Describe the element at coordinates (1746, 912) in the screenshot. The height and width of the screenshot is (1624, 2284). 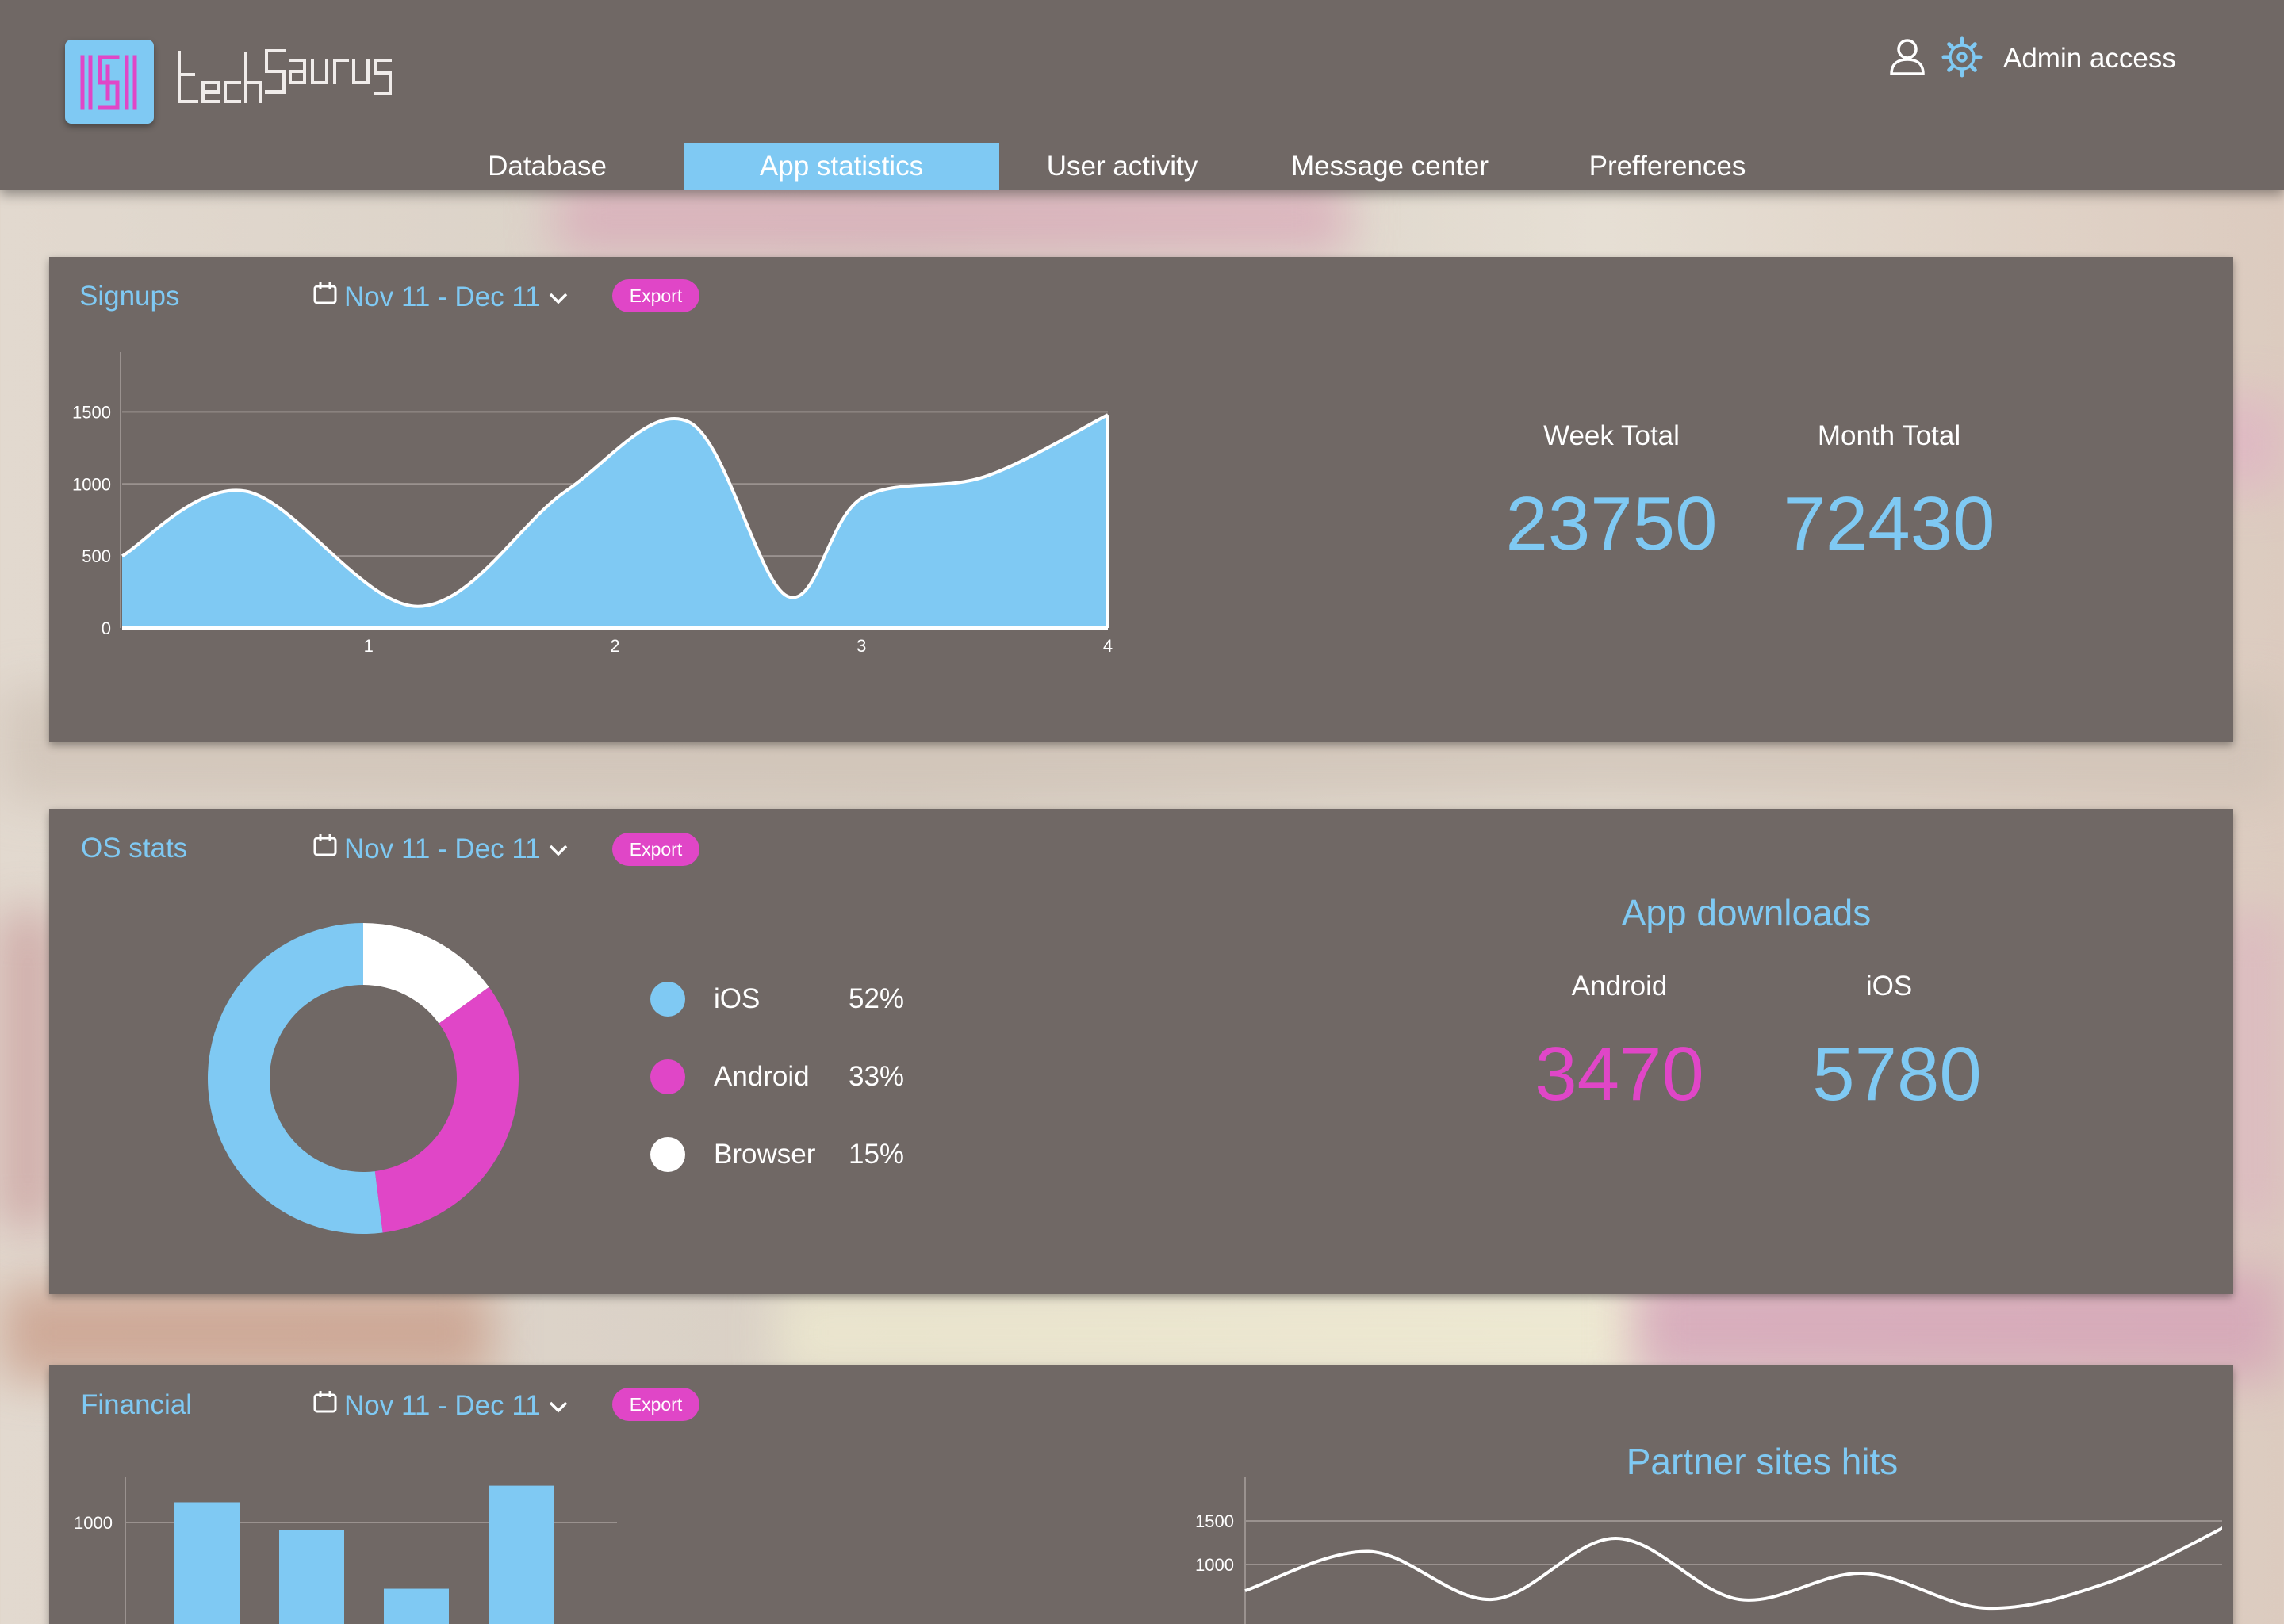
I see `app-downloads-title: App downloads` at that location.